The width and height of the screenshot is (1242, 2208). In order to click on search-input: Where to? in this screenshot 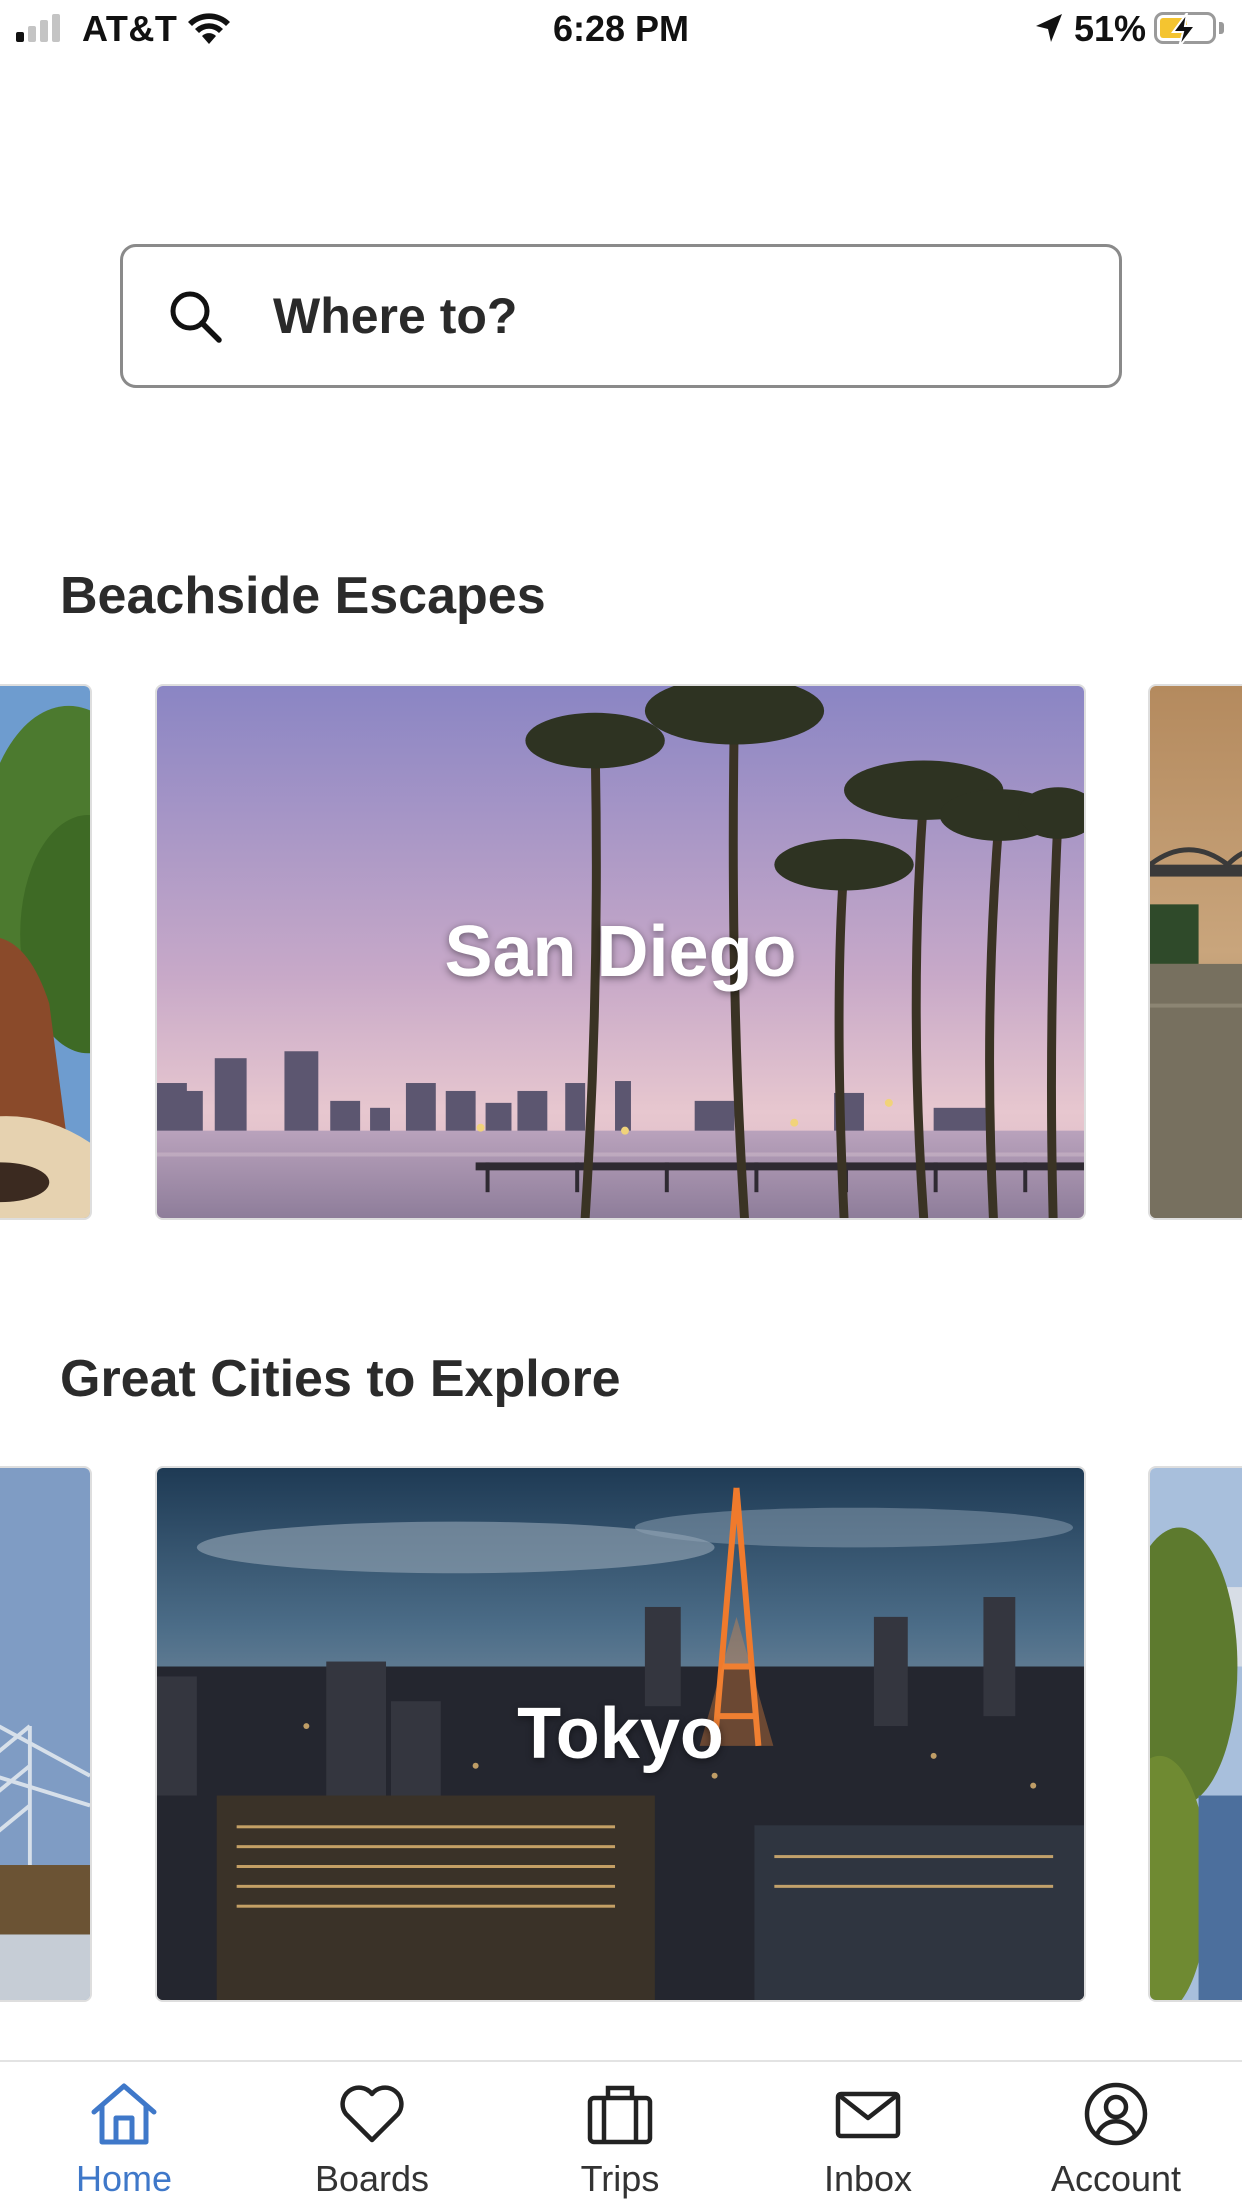, I will do `click(621, 316)`.